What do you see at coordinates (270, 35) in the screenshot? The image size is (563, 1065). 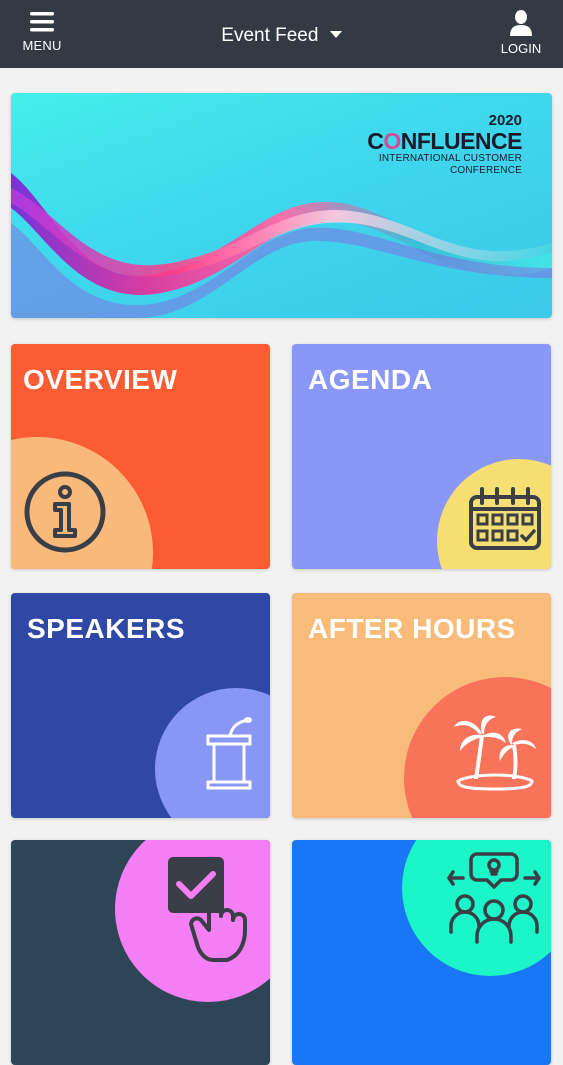 I see `event-feed-title: Event Feed` at bounding box center [270, 35].